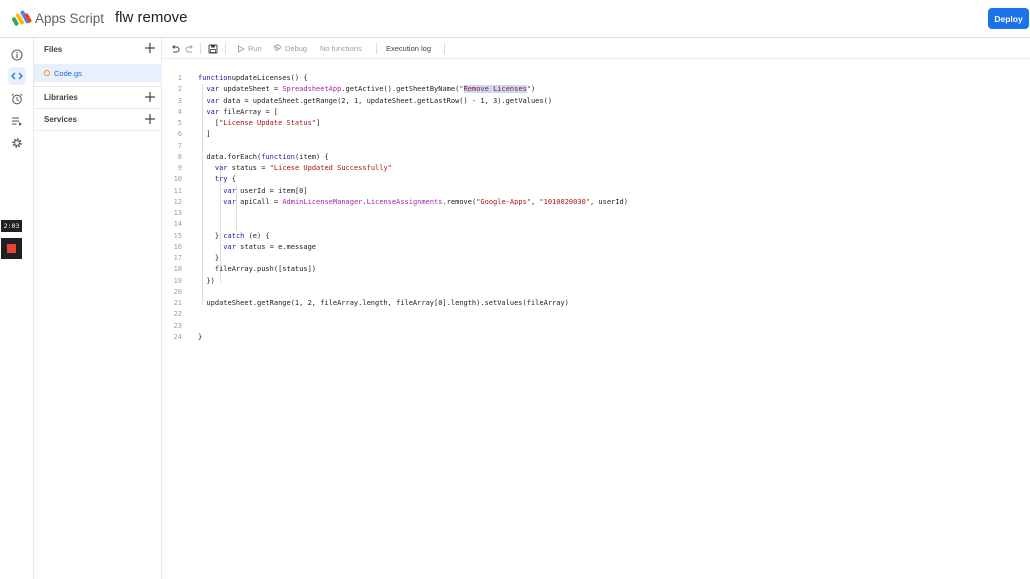 Image resolution: width=1030 pixels, height=579 pixels. What do you see at coordinates (249, 48) in the screenshot?
I see `run-button: Run` at bounding box center [249, 48].